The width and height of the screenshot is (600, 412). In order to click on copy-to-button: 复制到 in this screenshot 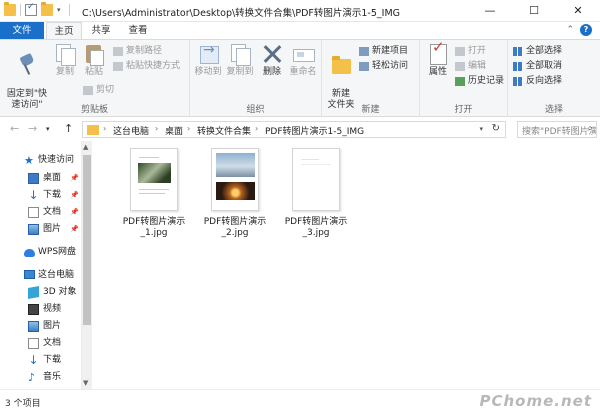, I will do `click(240, 60)`.